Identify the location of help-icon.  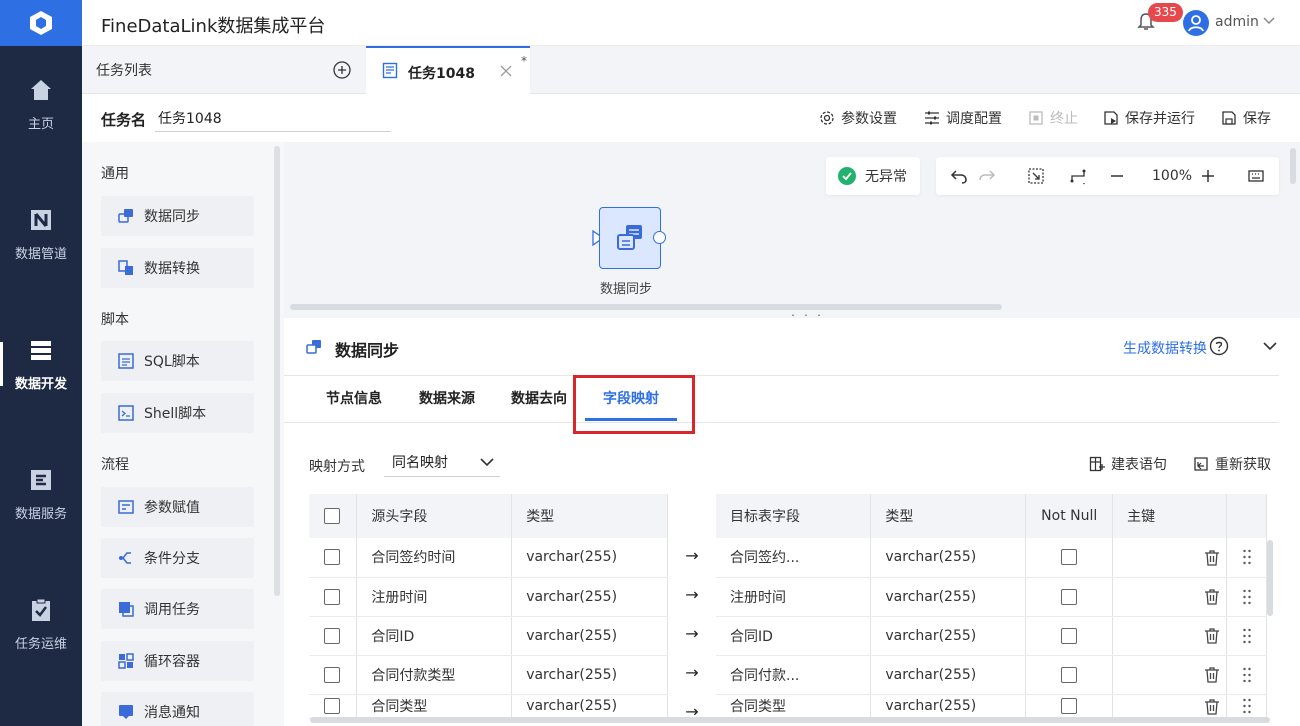
(1219, 346).